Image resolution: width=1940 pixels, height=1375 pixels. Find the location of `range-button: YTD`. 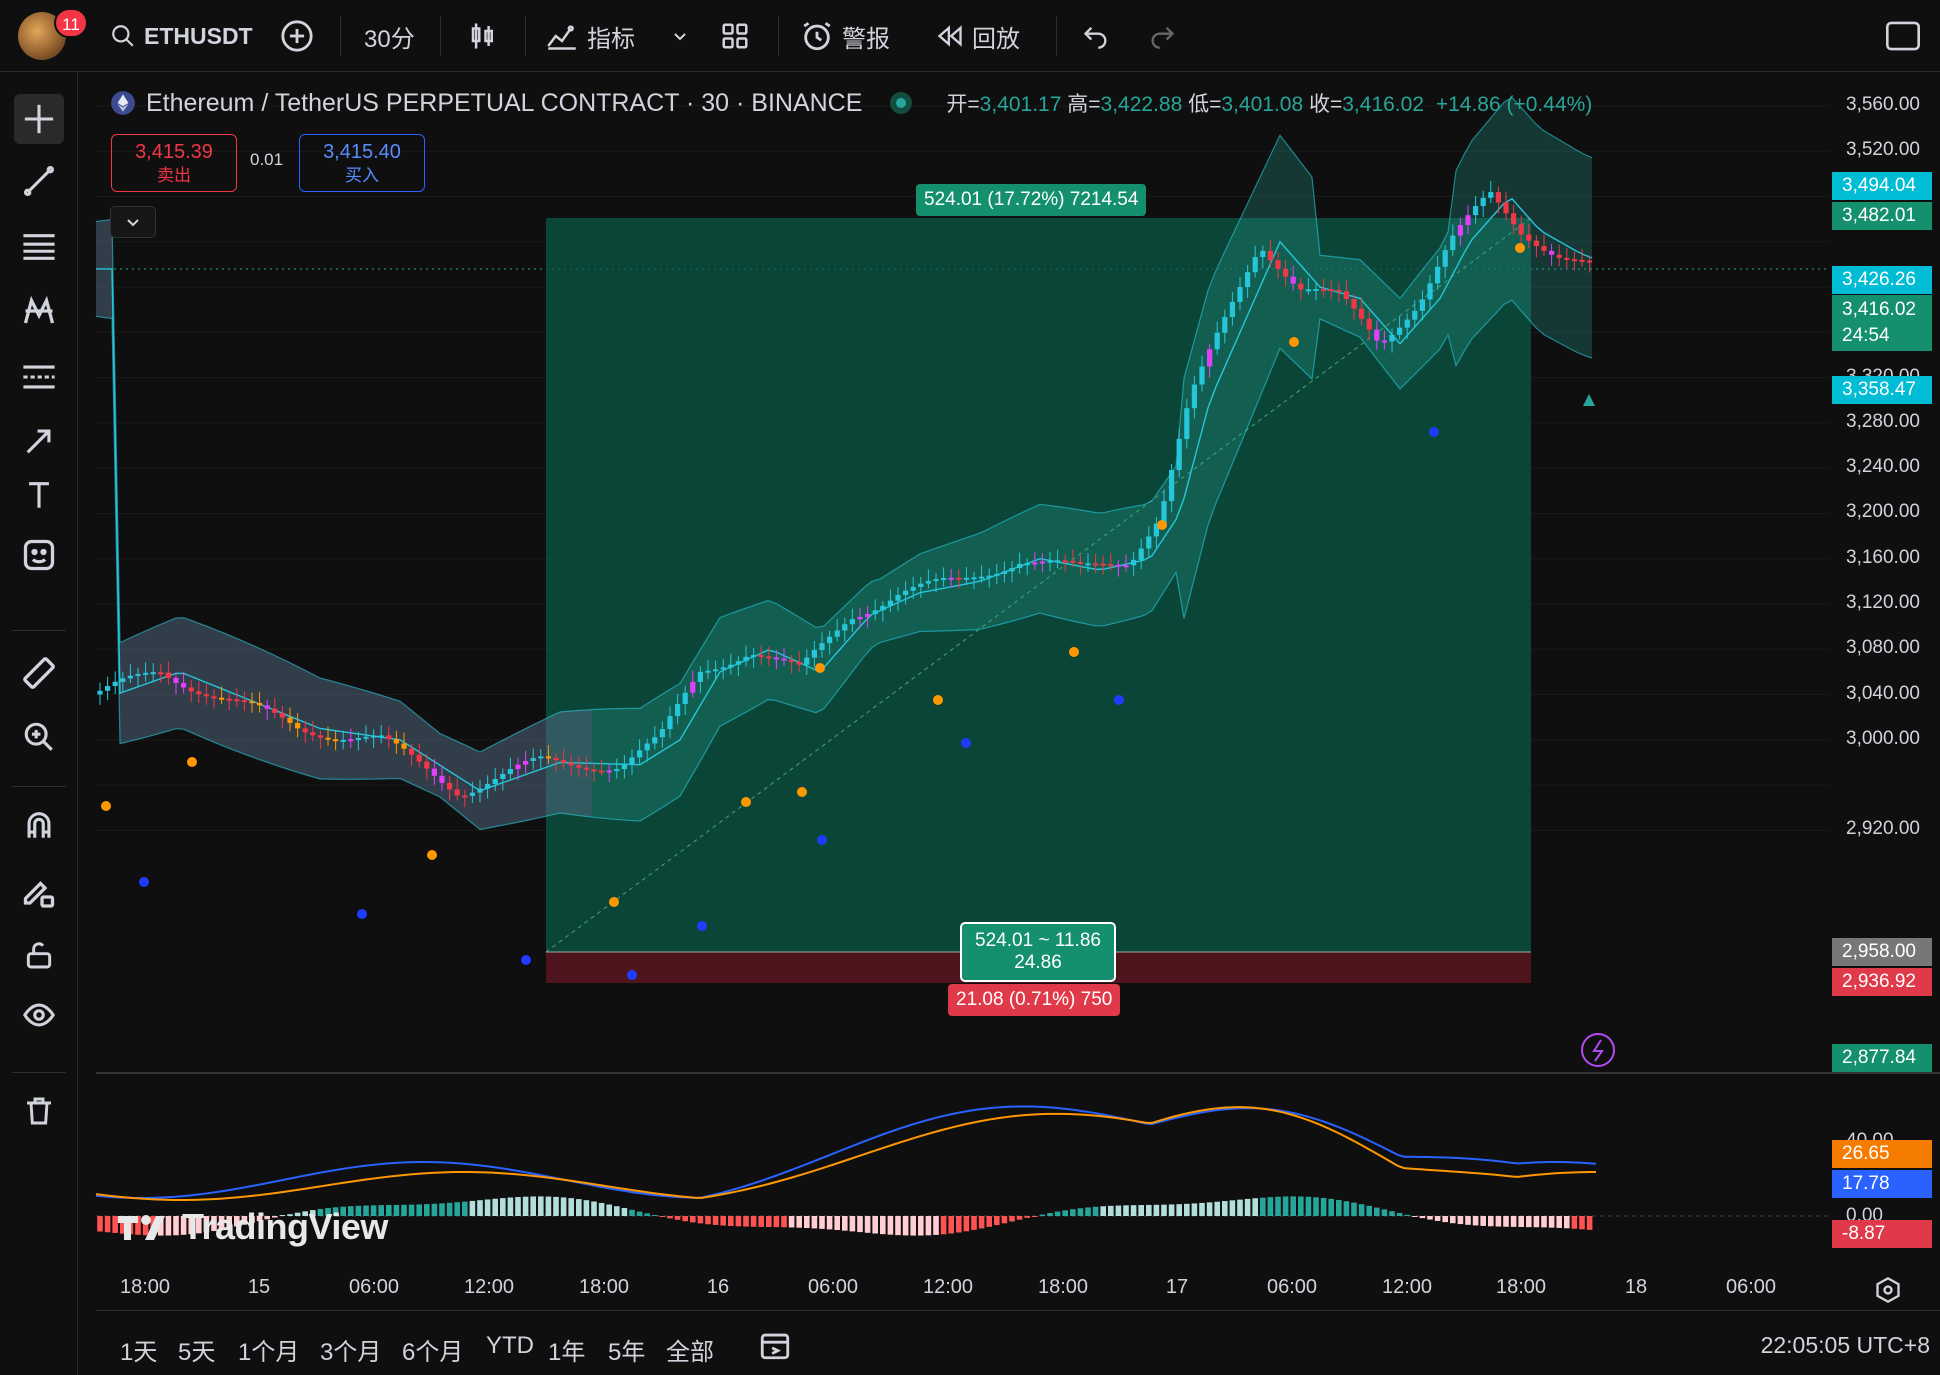

range-button: YTD is located at coordinates (510, 1346).